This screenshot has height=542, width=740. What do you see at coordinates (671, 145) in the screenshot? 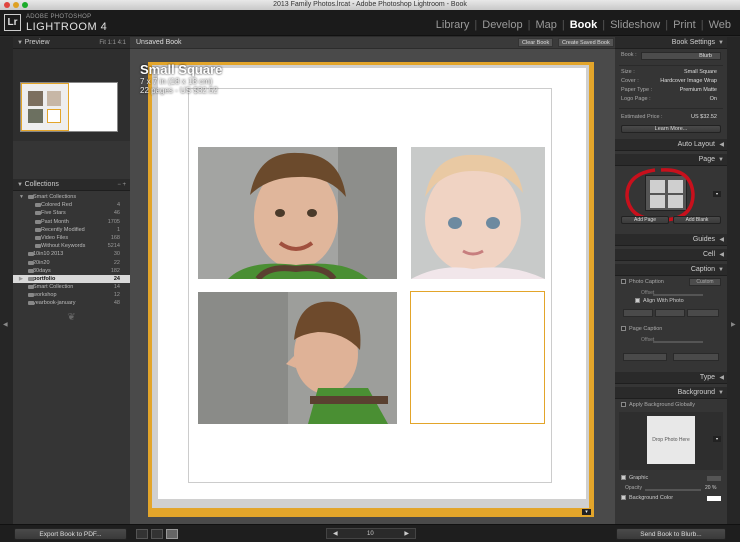
I see `auto-layout-header: Auto Layout ◀` at bounding box center [671, 145].